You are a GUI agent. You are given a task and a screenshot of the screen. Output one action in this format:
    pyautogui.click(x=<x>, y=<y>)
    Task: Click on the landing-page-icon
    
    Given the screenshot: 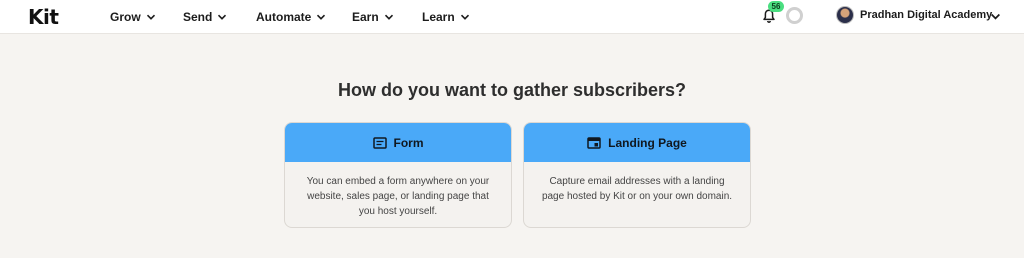 What is the action you would take?
    pyautogui.click(x=594, y=142)
    